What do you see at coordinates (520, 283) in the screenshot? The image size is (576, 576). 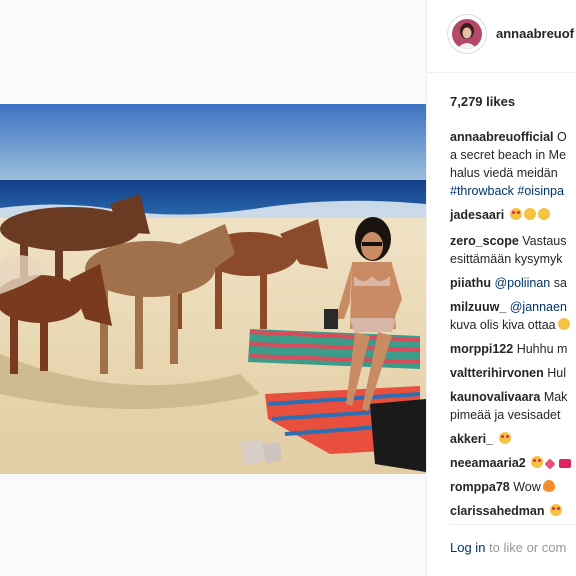 I see `comment-mention: @poliinan` at bounding box center [520, 283].